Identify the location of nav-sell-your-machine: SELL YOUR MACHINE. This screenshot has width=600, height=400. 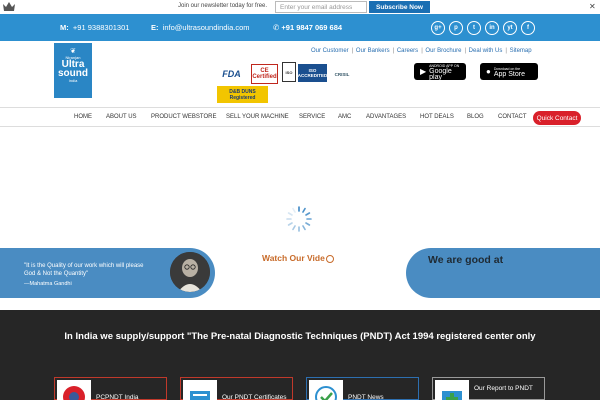
(257, 117).